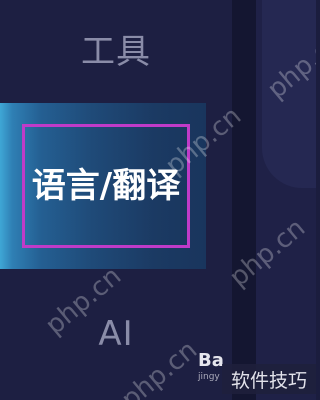  I want to click on sidebar-item-language-translate-label: 语言/翻译, so click(106, 186).